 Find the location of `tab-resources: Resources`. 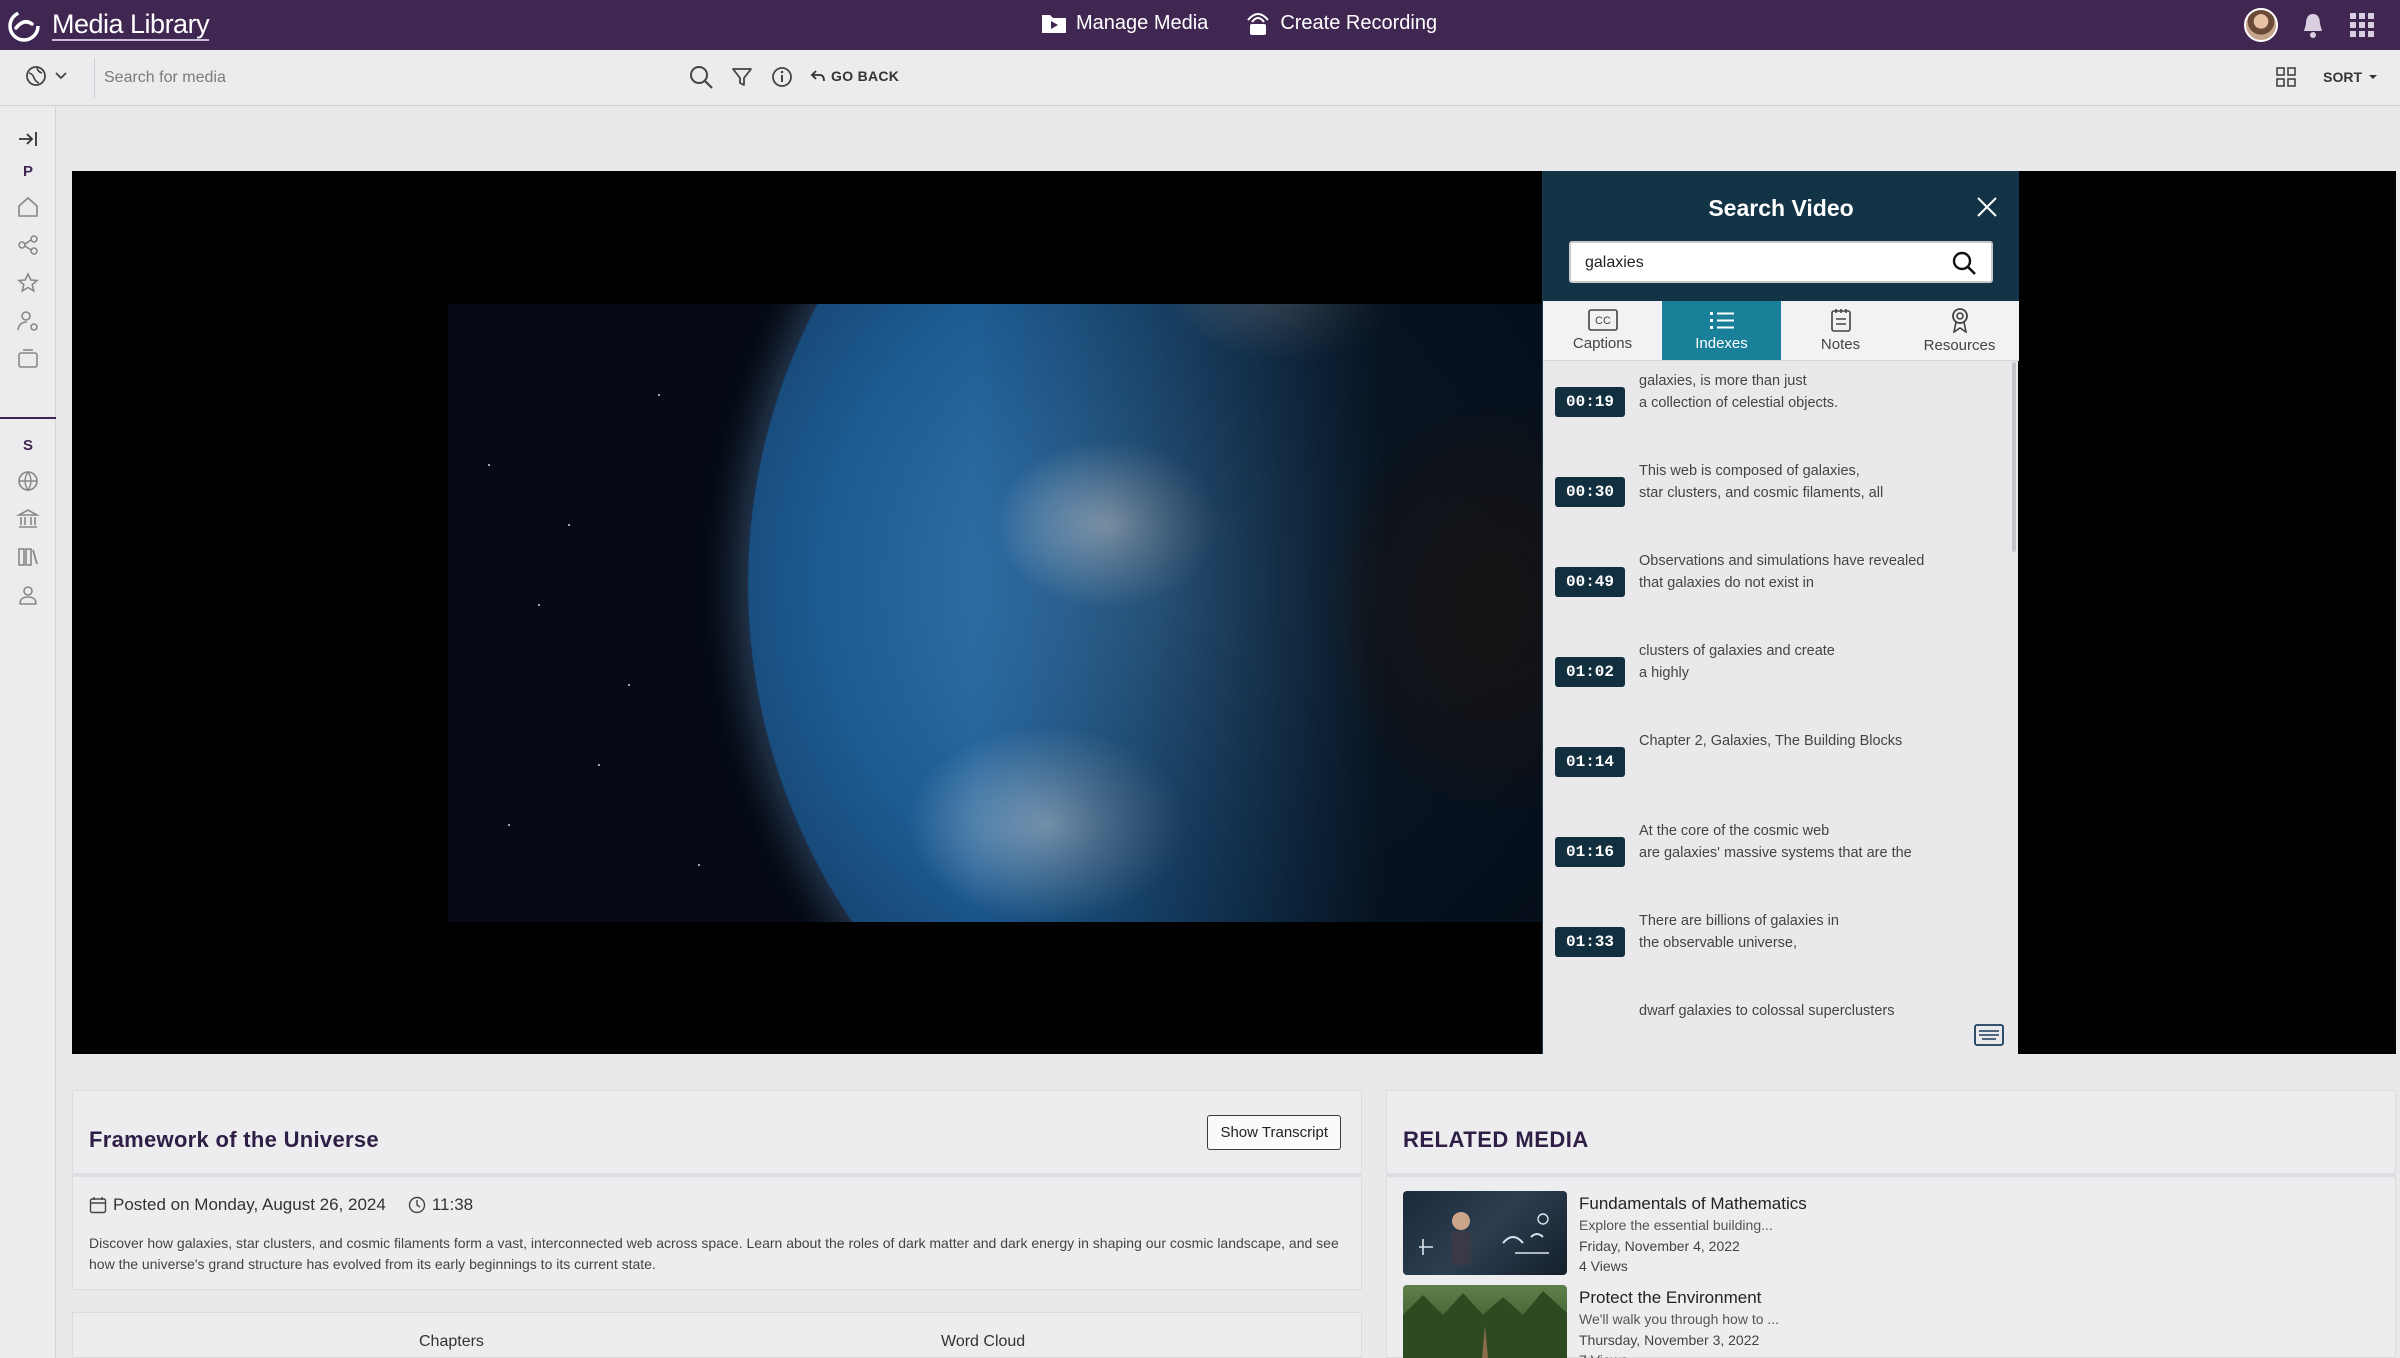

tab-resources: Resources is located at coordinates (1959, 330).